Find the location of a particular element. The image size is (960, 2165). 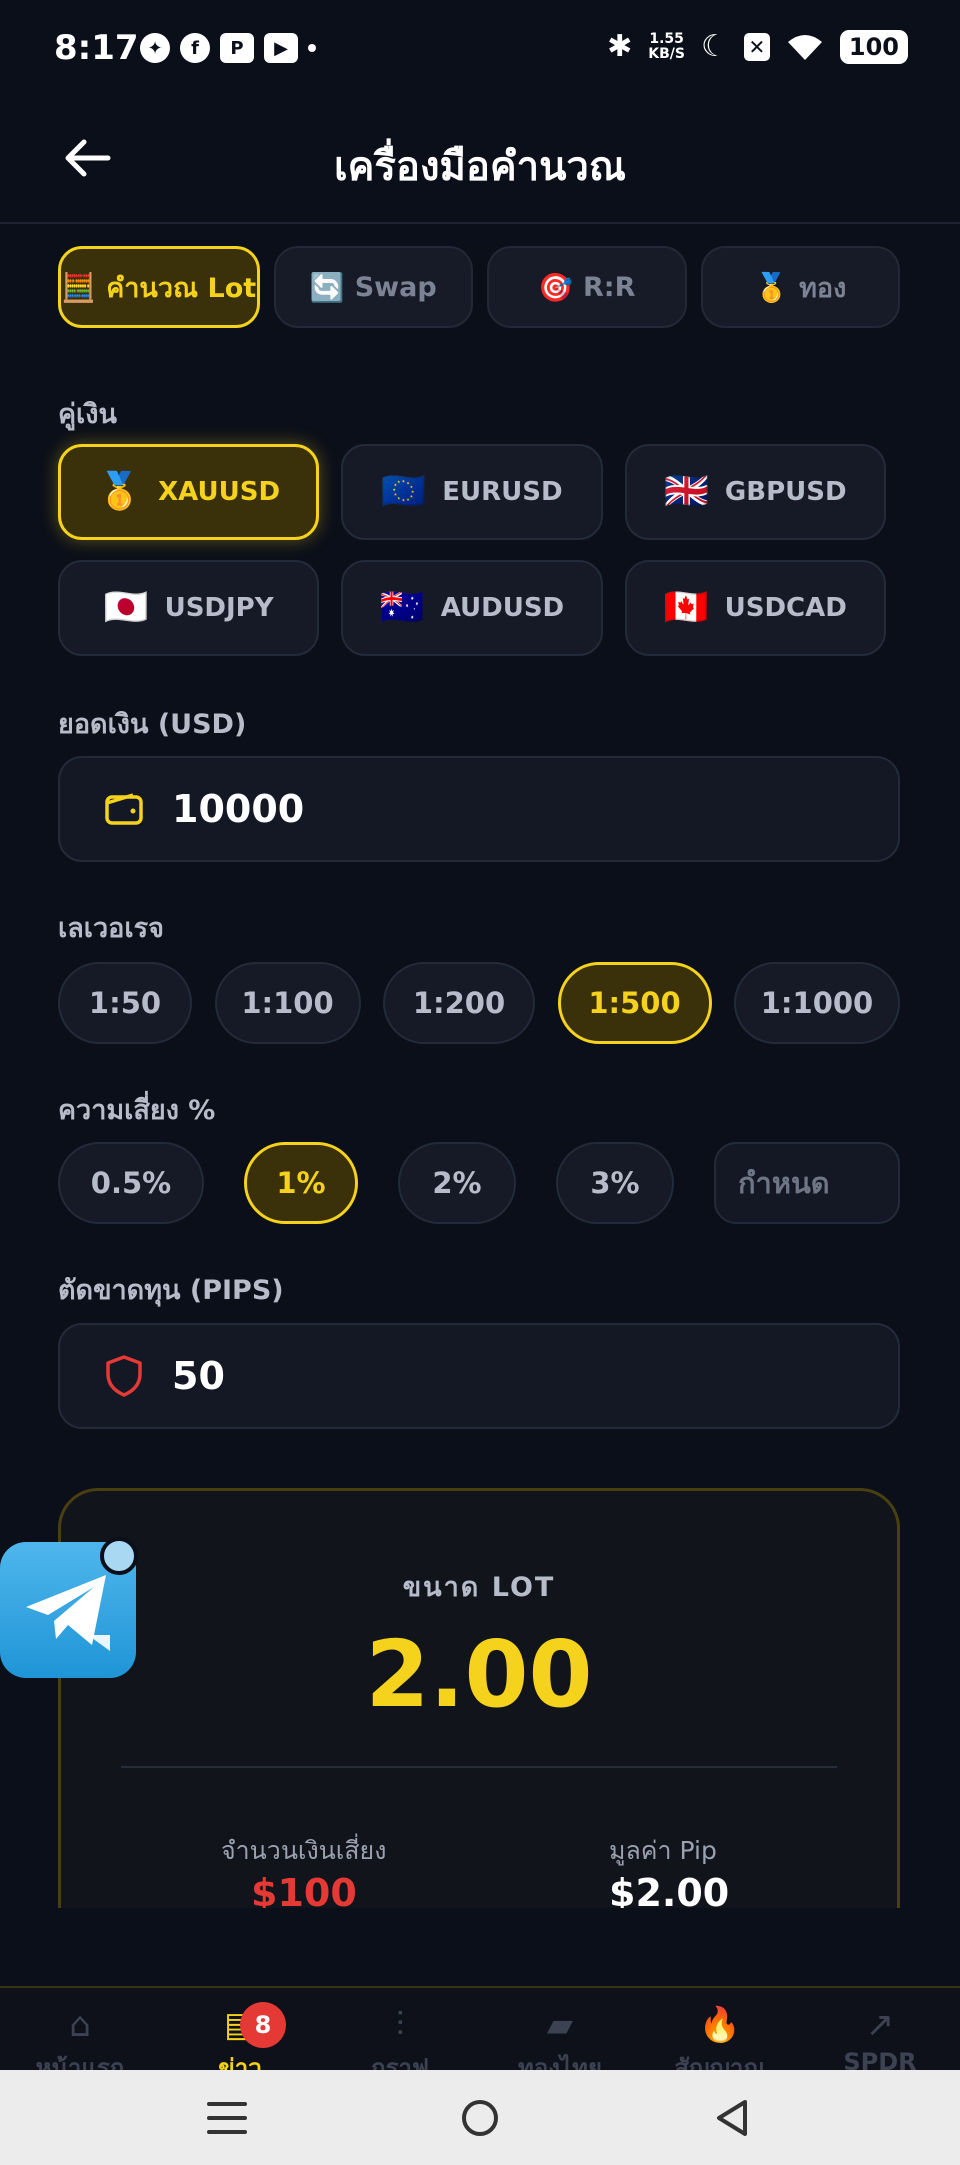

triangle-back-icon is located at coordinates (732, 2117).